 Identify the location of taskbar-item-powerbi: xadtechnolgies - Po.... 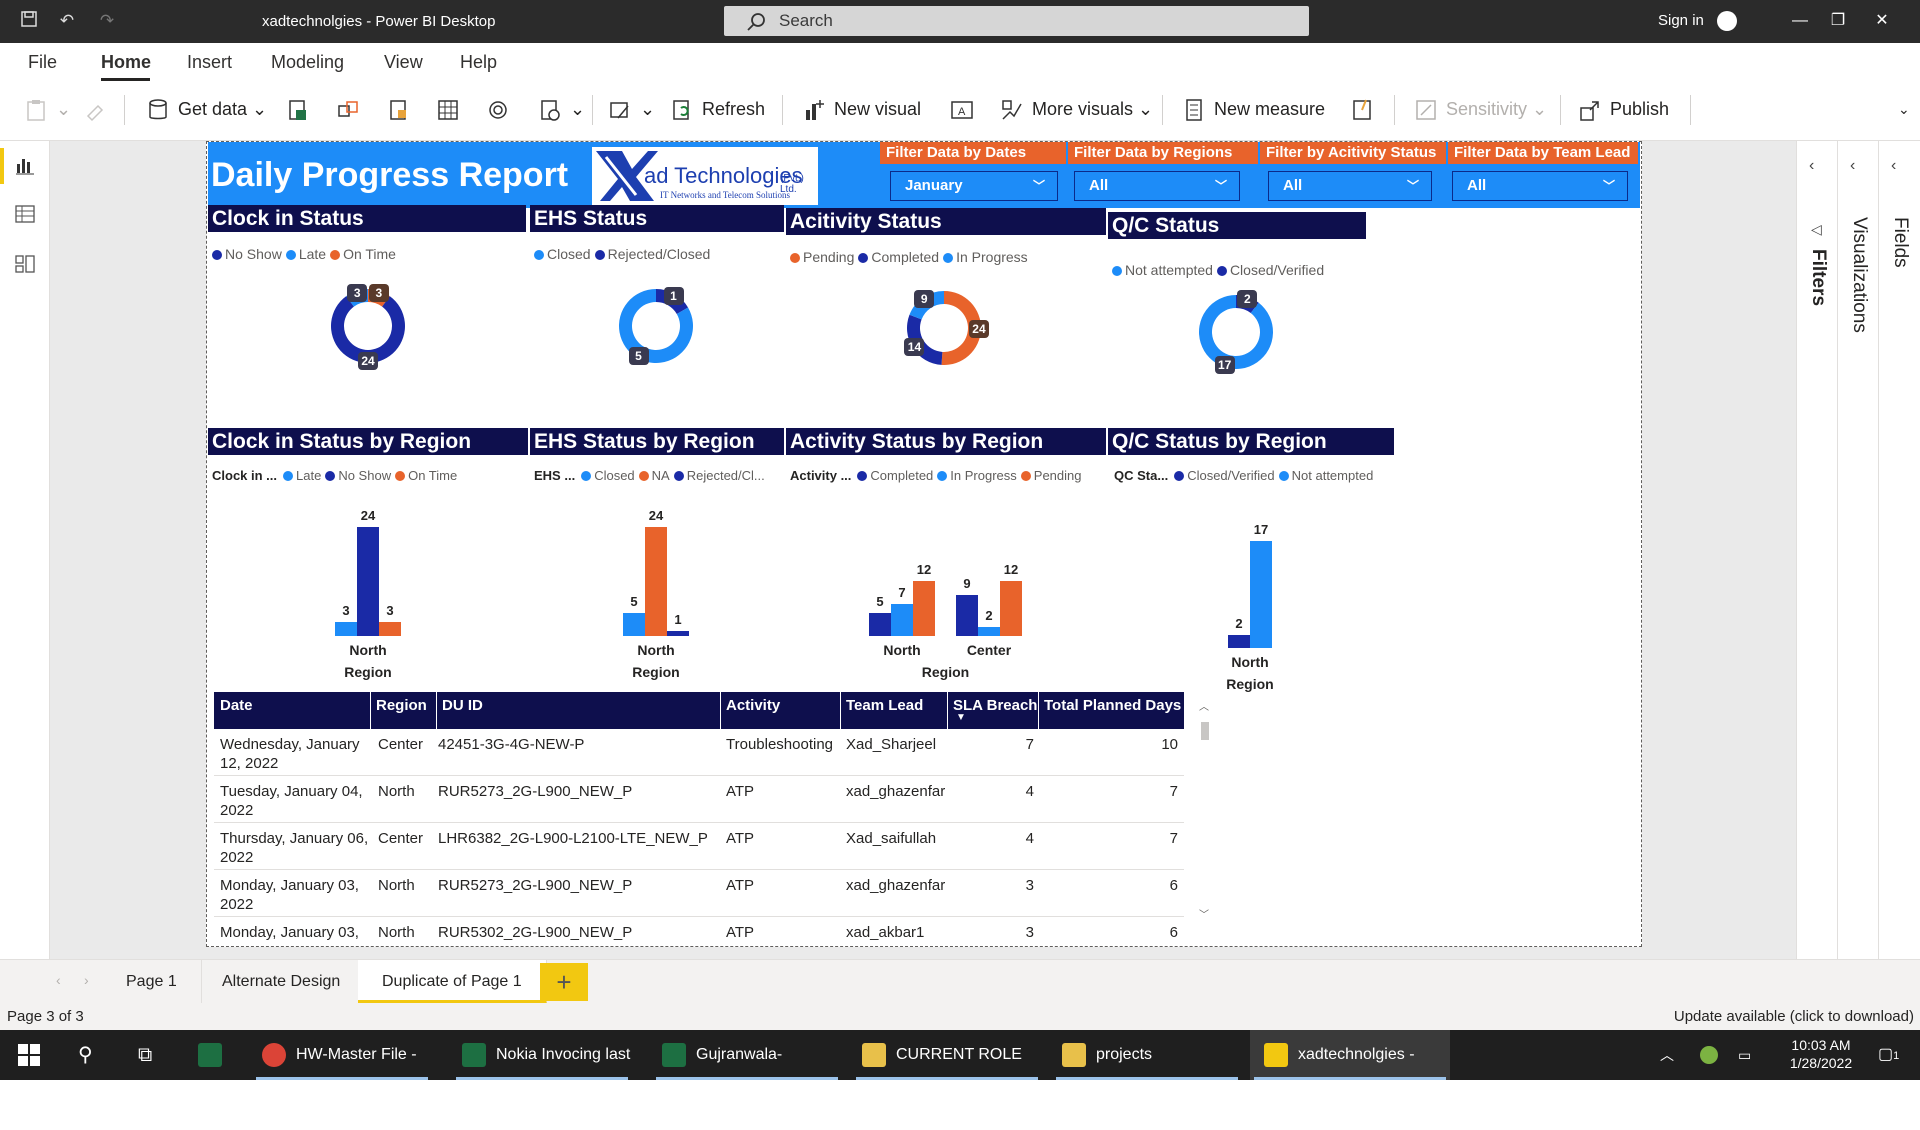
(1350, 1071).